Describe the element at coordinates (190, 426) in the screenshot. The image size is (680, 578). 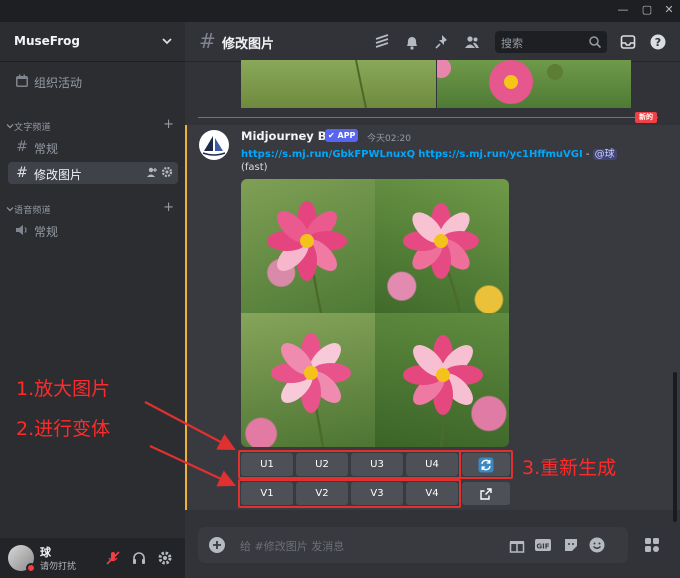
I see `arrow-to-upscale` at that location.